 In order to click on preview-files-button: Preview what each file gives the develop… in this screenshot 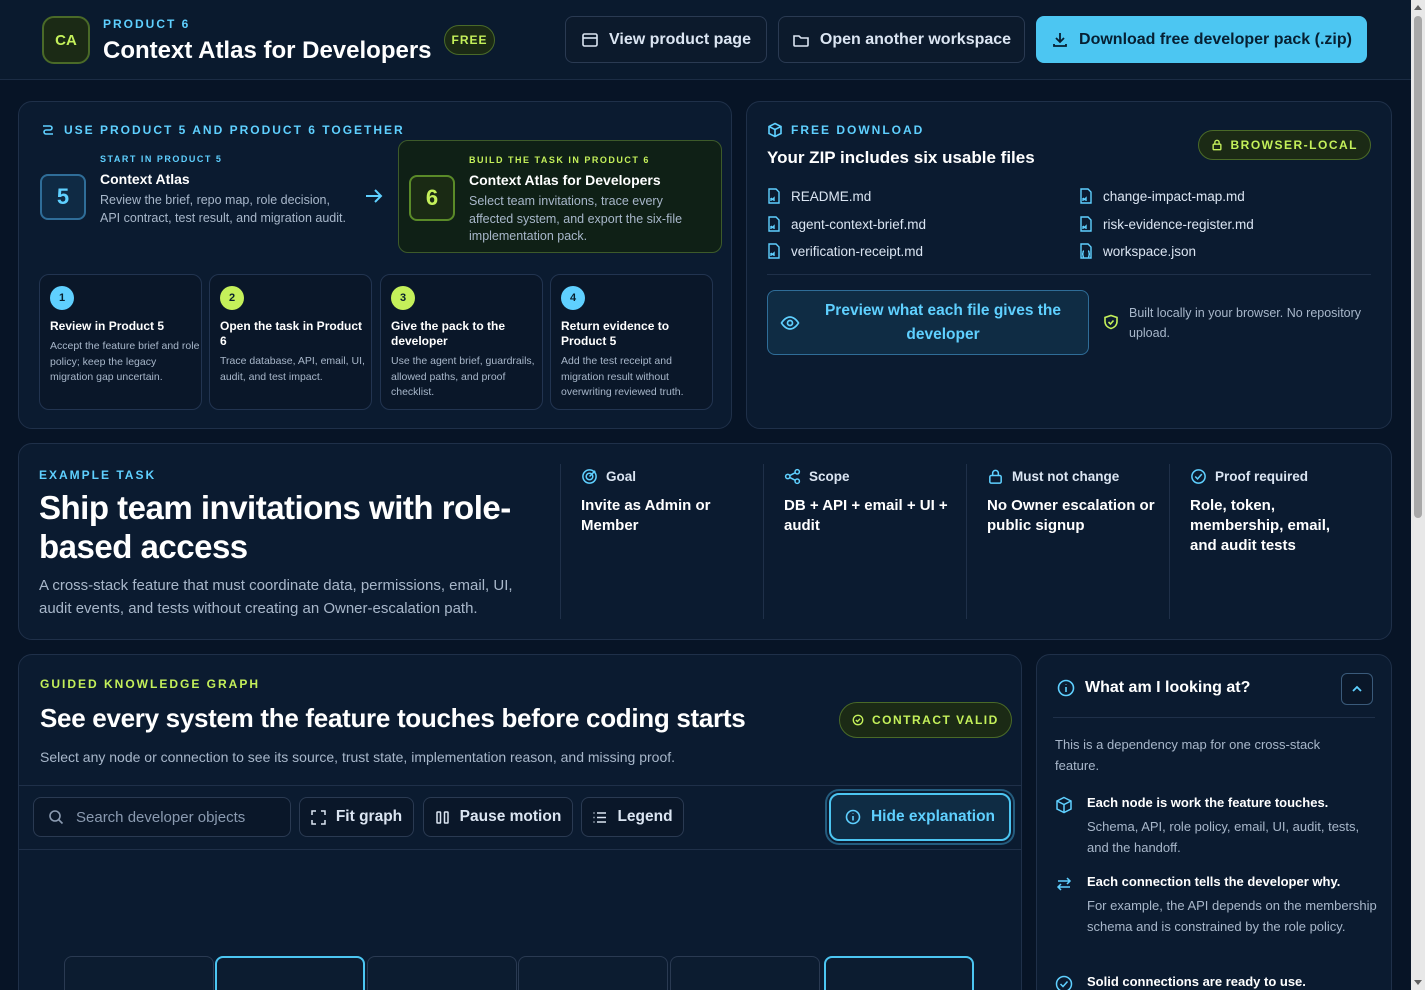, I will do `click(928, 322)`.